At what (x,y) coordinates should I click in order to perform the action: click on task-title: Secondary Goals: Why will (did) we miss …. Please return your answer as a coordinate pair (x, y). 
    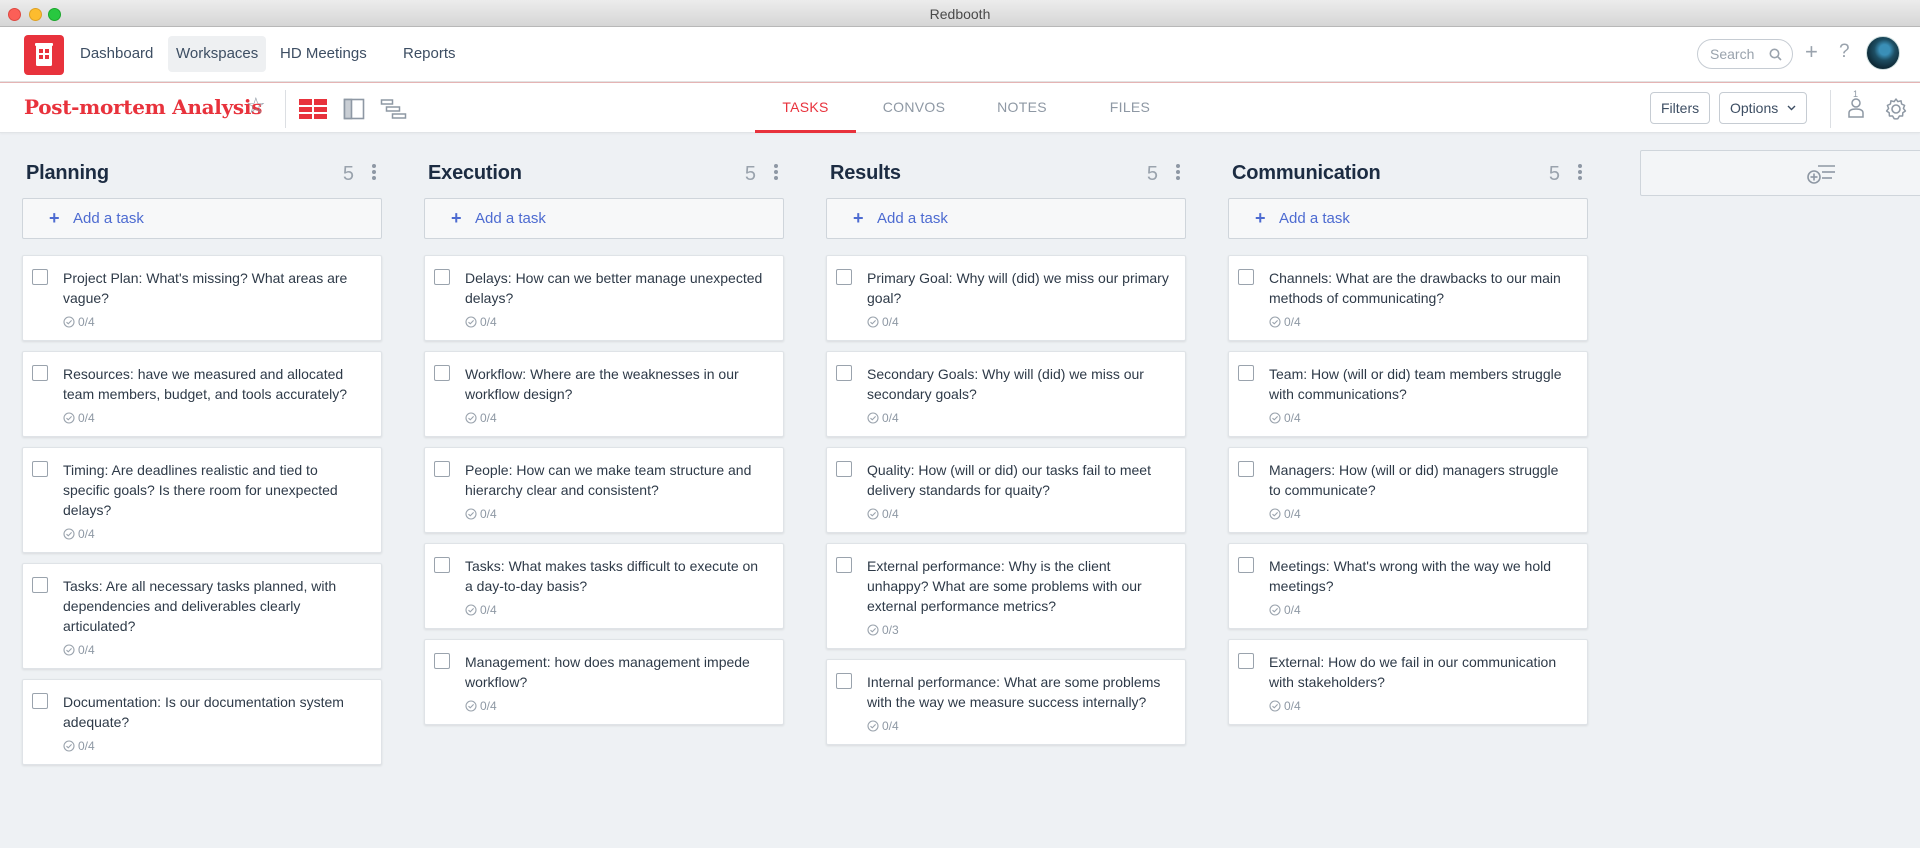
    Looking at the image, I should click on (1019, 384).